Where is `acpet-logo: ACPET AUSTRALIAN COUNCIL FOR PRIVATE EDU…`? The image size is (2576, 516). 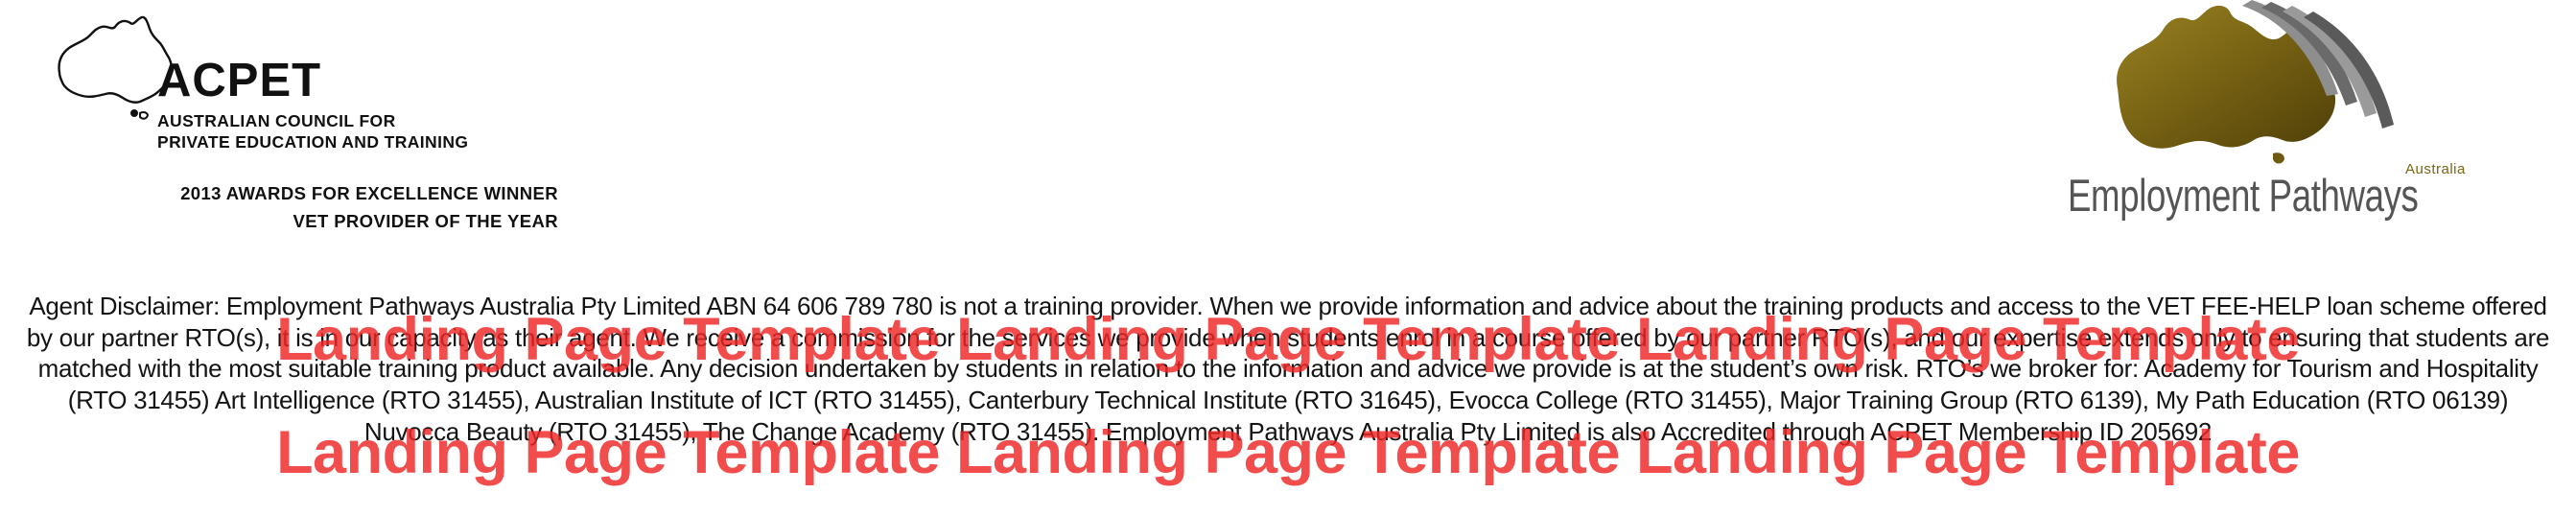
acpet-logo: ACPET AUSTRALIAN COUNCIL FOR PRIVATE EDU… is located at coordinates (303, 123).